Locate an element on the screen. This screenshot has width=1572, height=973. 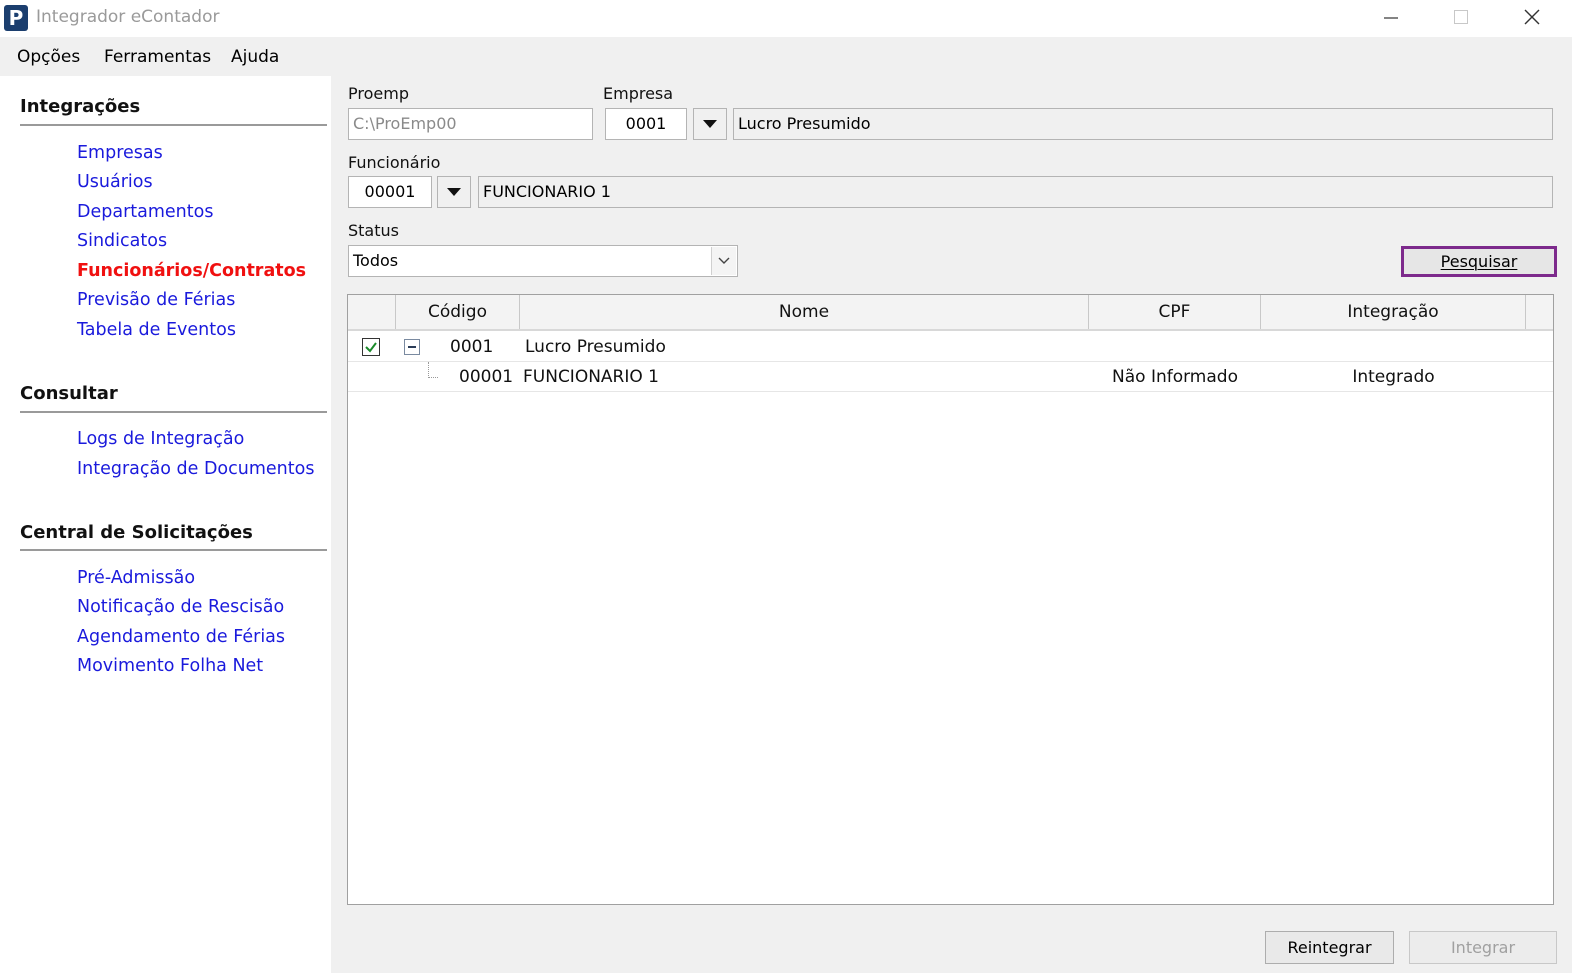
section-title-consultar: Consultar is located at coordinates (69, 393).